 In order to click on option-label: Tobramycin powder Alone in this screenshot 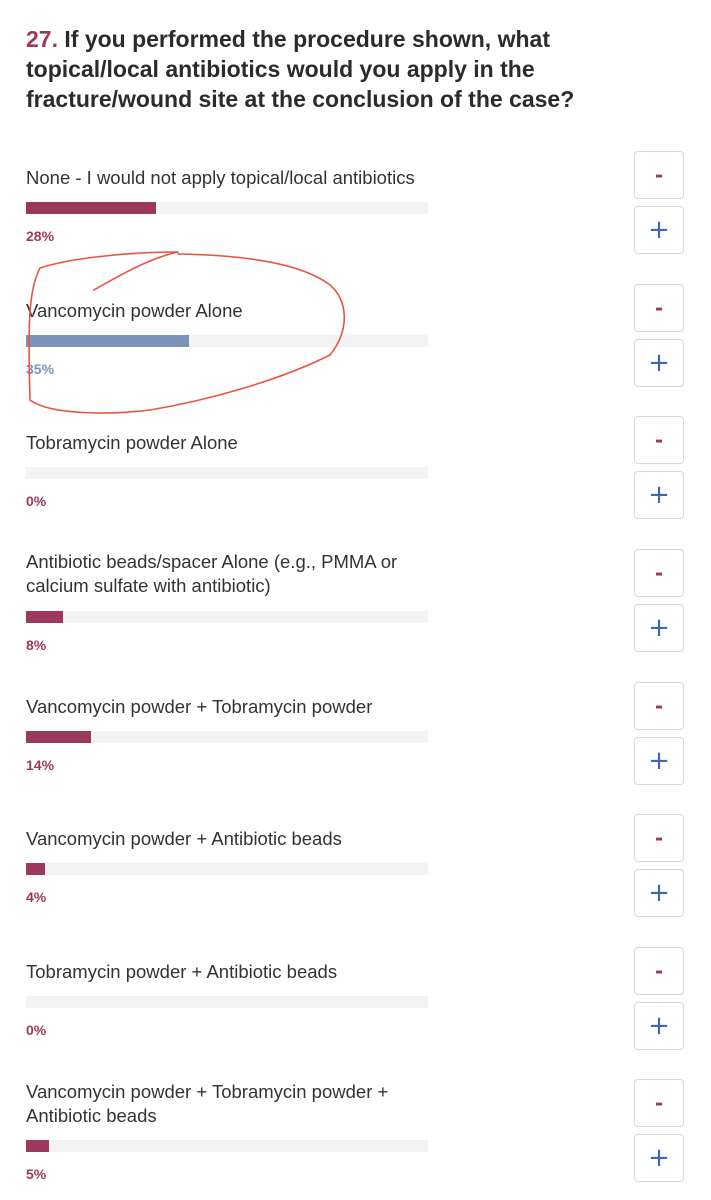, I will do `click(132, 442)`.